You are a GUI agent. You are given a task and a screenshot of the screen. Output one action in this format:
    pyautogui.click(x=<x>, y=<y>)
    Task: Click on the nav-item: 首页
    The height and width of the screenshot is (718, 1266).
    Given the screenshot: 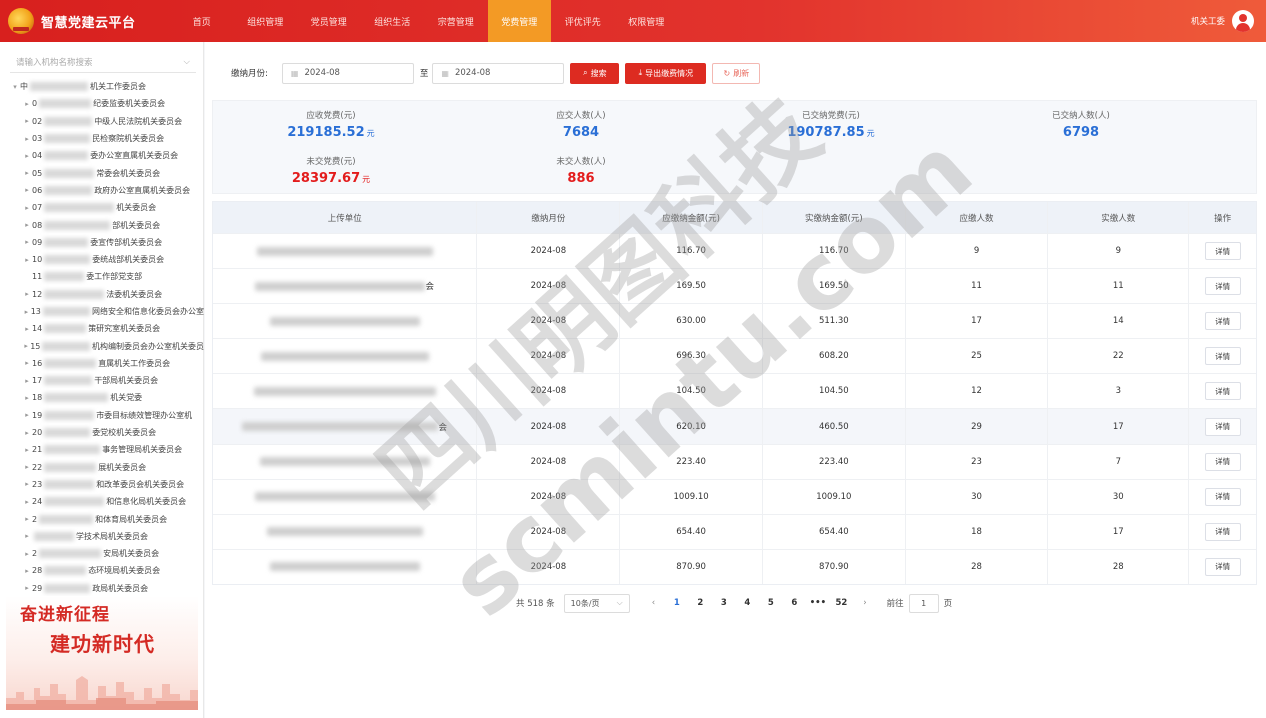 What is the action you would take?
    pyautogui.click(x=202, y=21)
    